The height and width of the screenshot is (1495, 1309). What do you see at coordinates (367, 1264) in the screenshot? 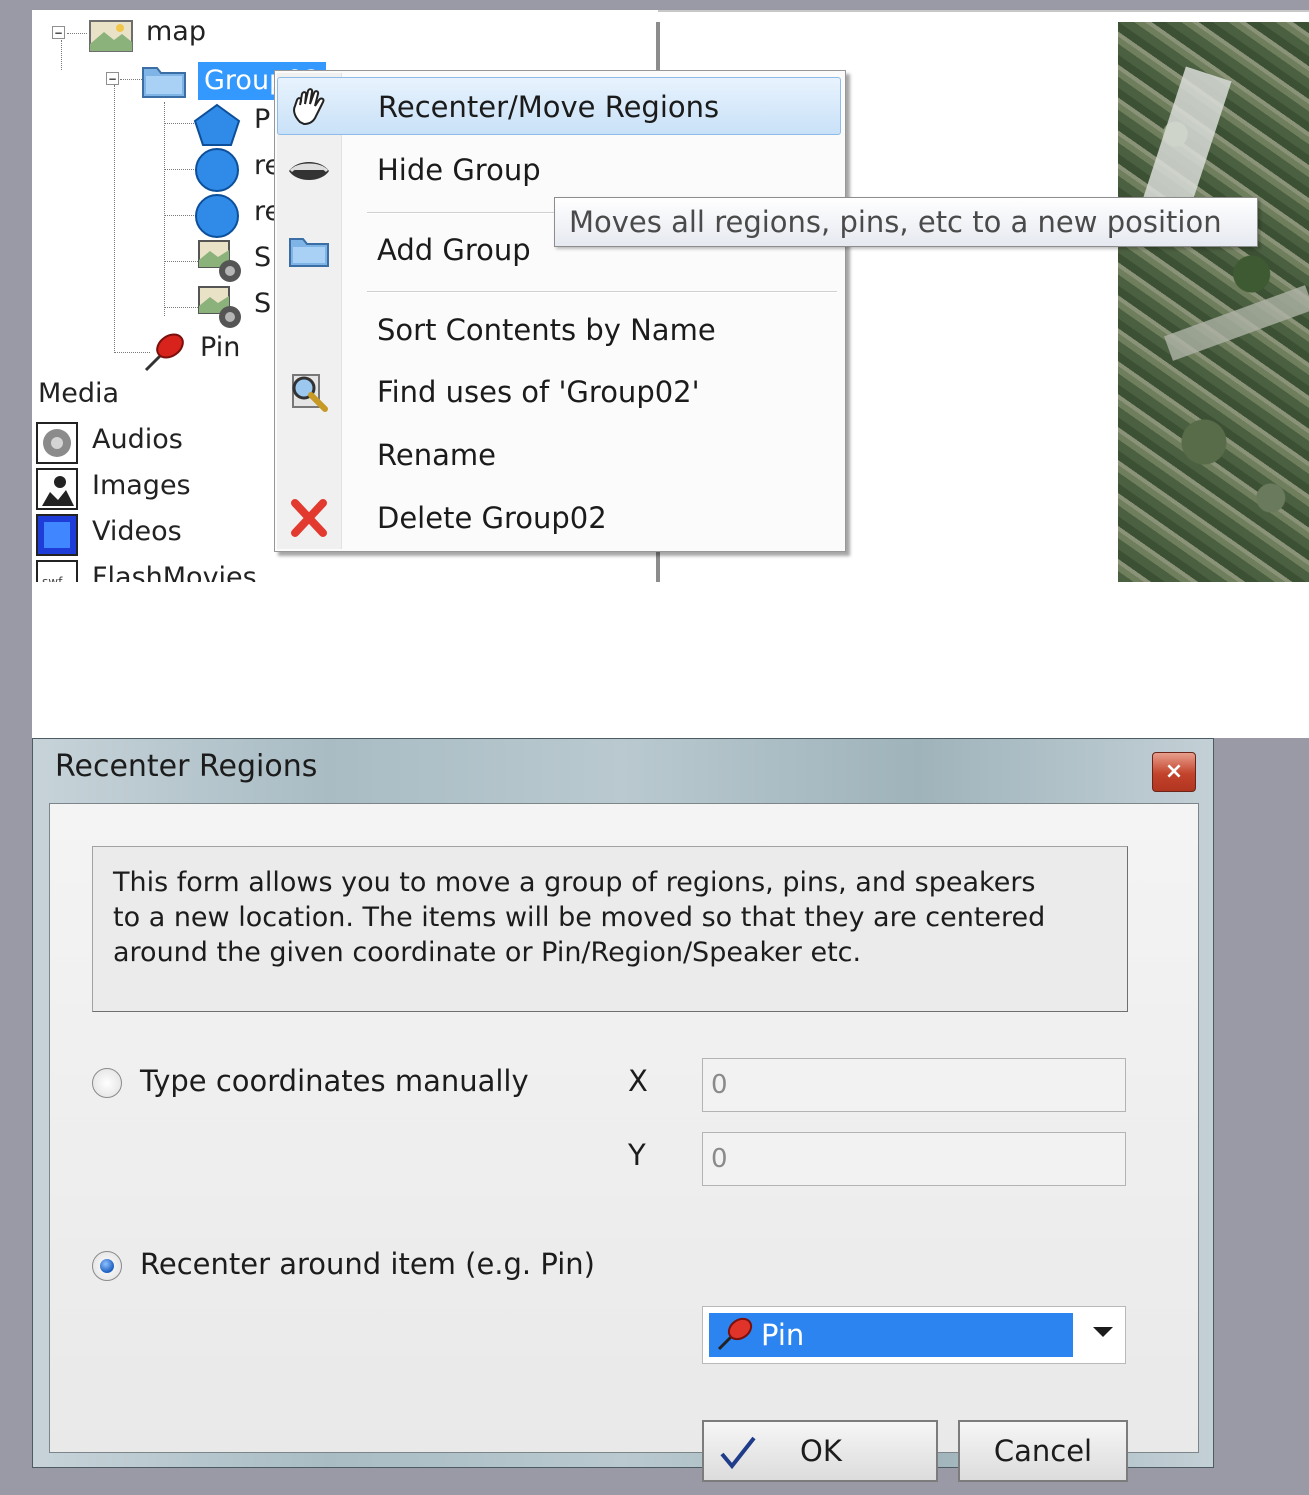
I see `label-recenter-around-item: Recenter around item (e.g. Pin)` at bounding box center [367, 1264].